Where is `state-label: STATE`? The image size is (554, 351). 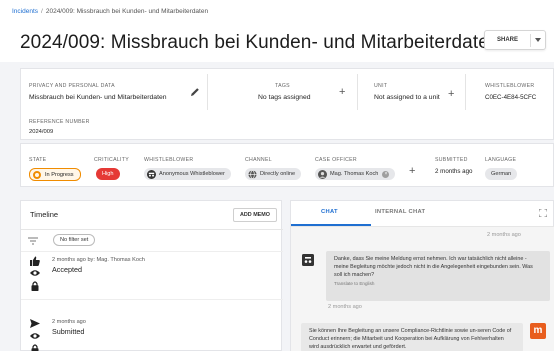
state-label: STATE is located at coordinates (38, 160).